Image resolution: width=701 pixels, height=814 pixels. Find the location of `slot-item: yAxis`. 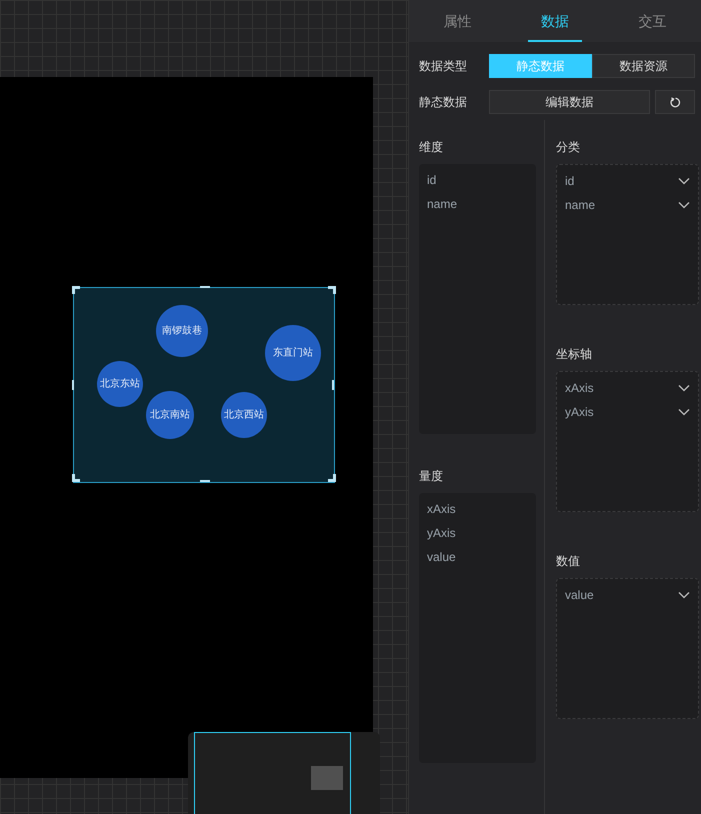

slot-item: yAxis is located at coordinates (579, 412).